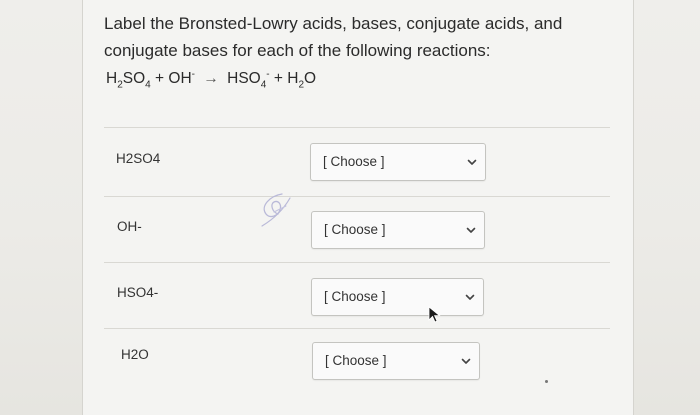 The width and height of the screenshot is (700, 415). What do you see at coordinates (396, 361) in the screenshot?
I see `select-h2o: [ Choose ]` at bounding box center [396, 361].